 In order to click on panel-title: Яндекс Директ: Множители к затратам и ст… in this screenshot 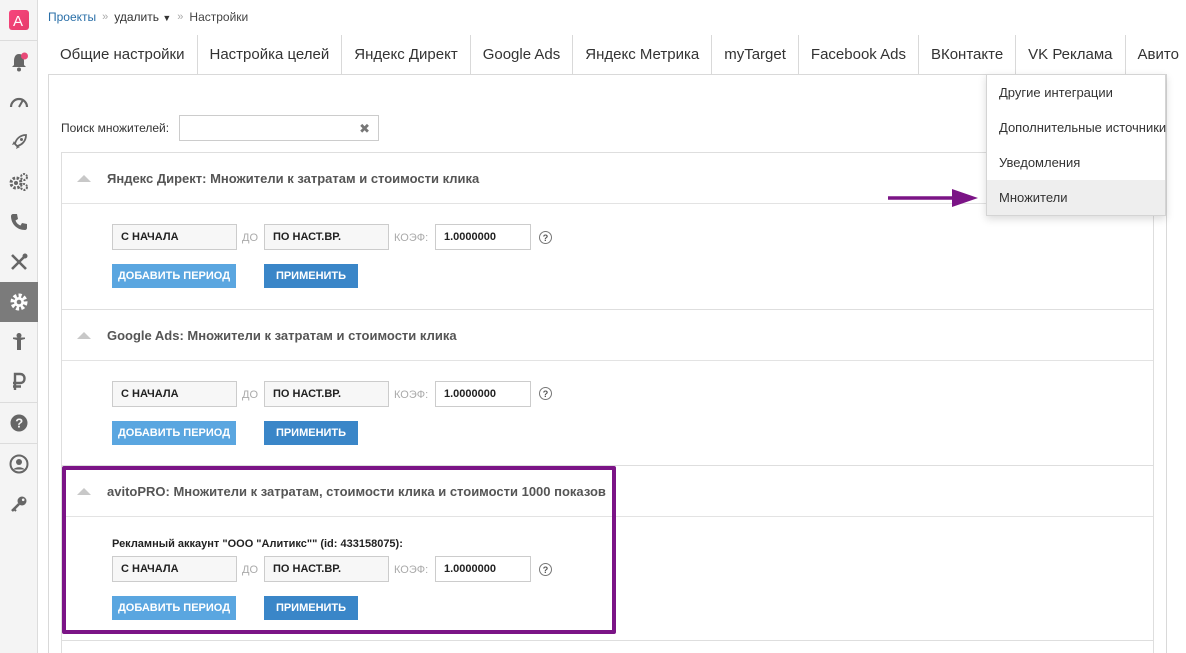, I will do `click(293, 178)`.